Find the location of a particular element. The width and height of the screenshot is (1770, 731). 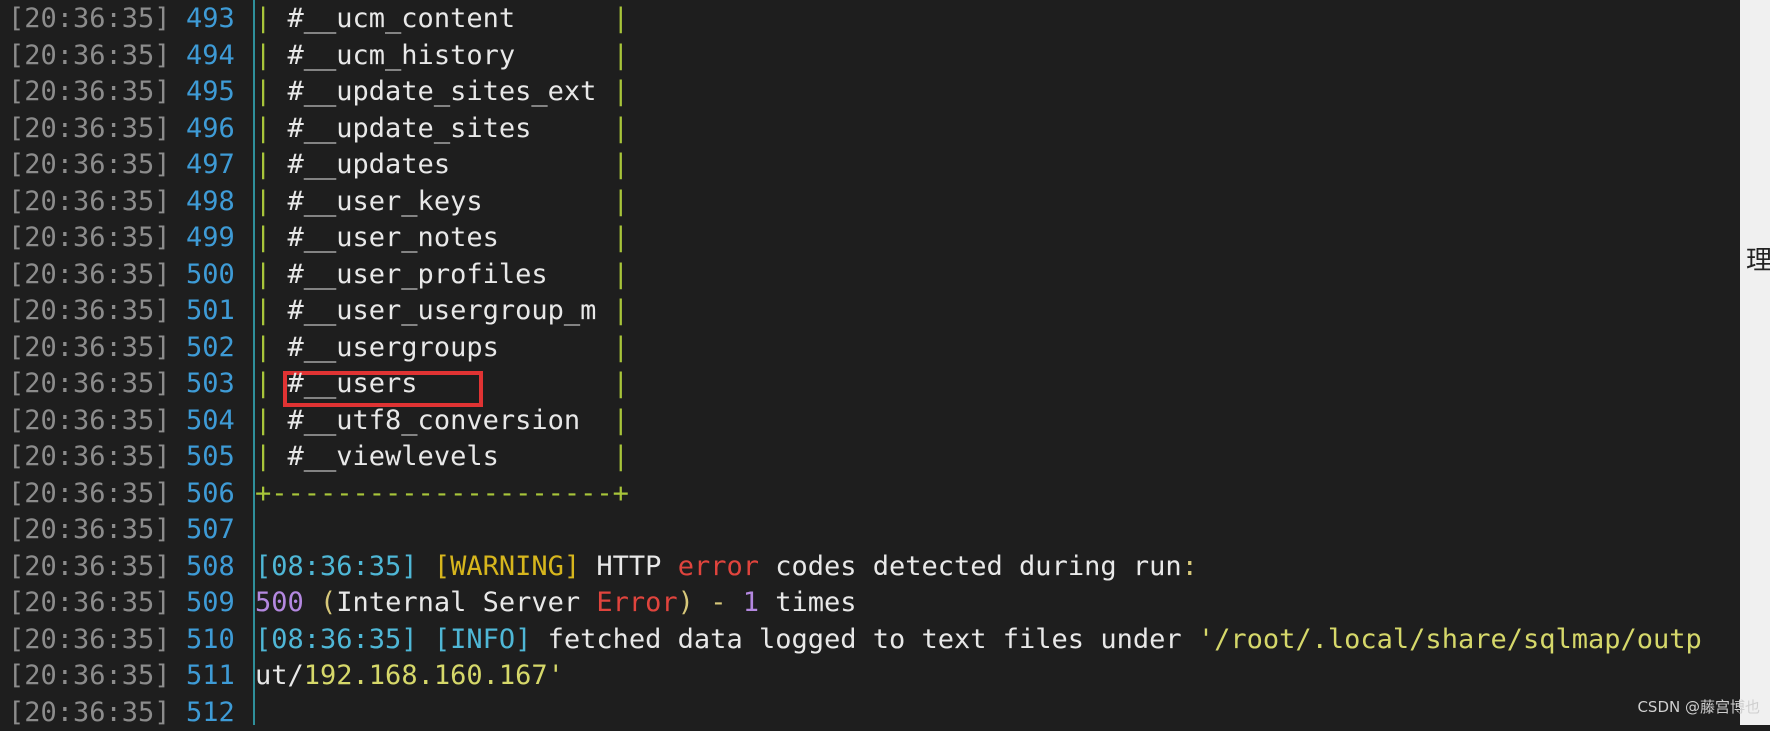

line-content: | #__ucm_history | is located at coordinates (442, 56).